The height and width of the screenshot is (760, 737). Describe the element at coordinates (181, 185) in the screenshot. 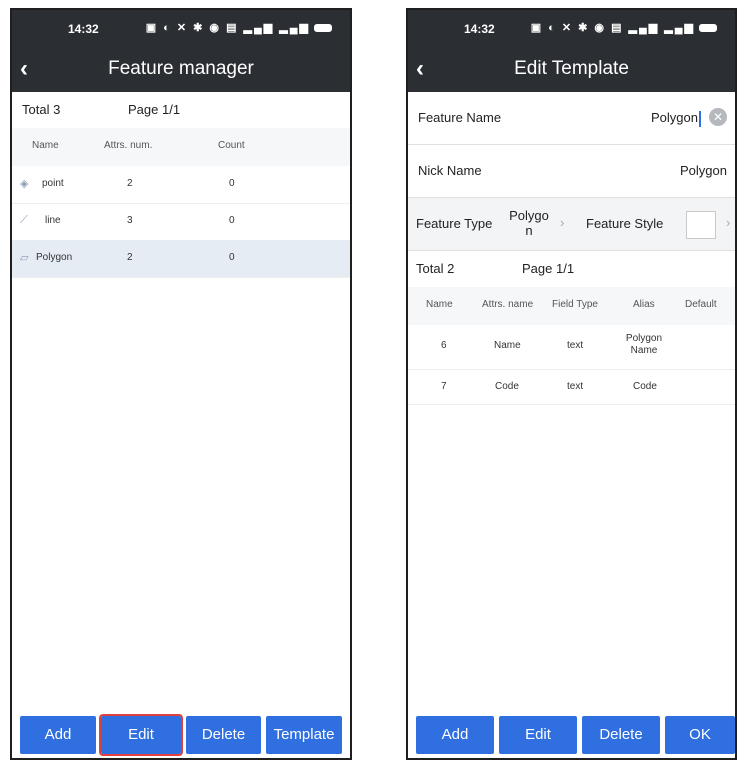

I see `table-row: ◈ point 2 0` at that location.